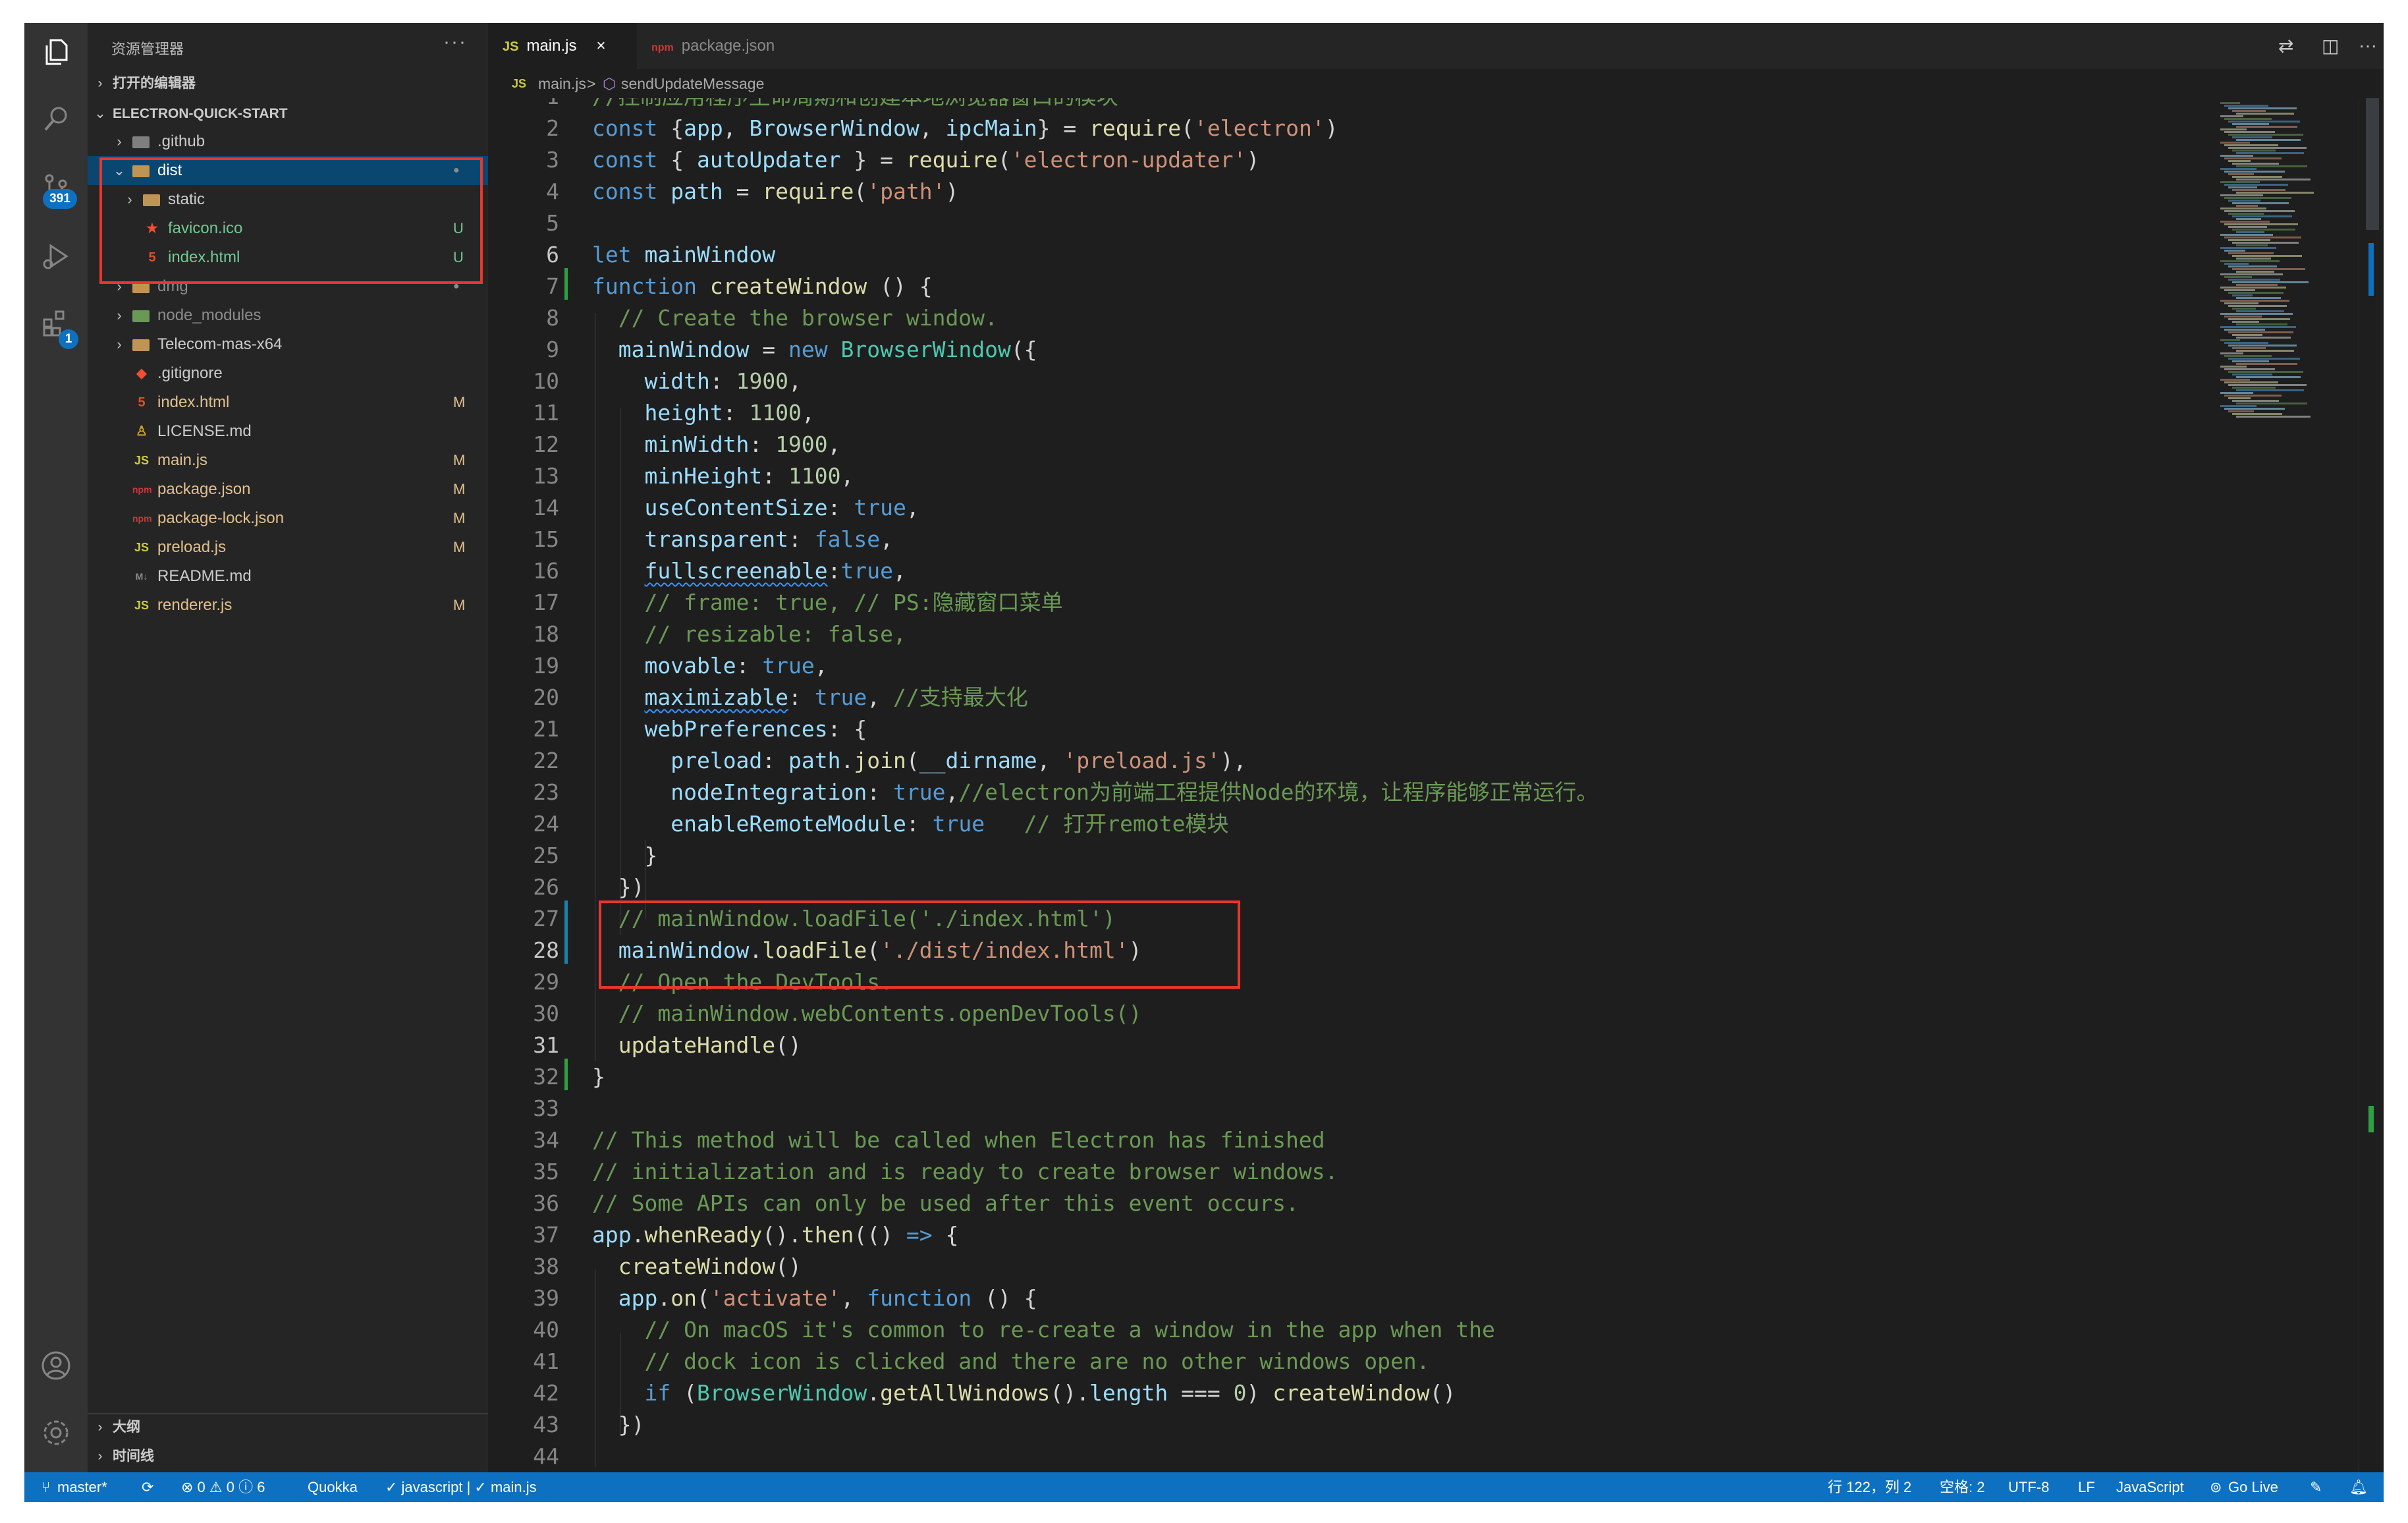  I want to click on line-number: 31, so click(546, 1045).